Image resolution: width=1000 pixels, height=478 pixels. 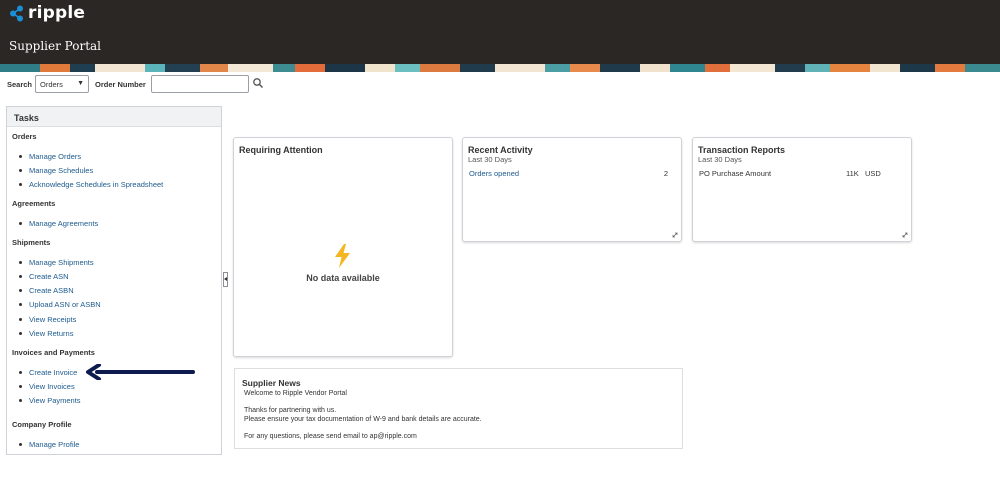 I want to click on po-purchase-amount-currency: USD, so click(x=873, y=173).